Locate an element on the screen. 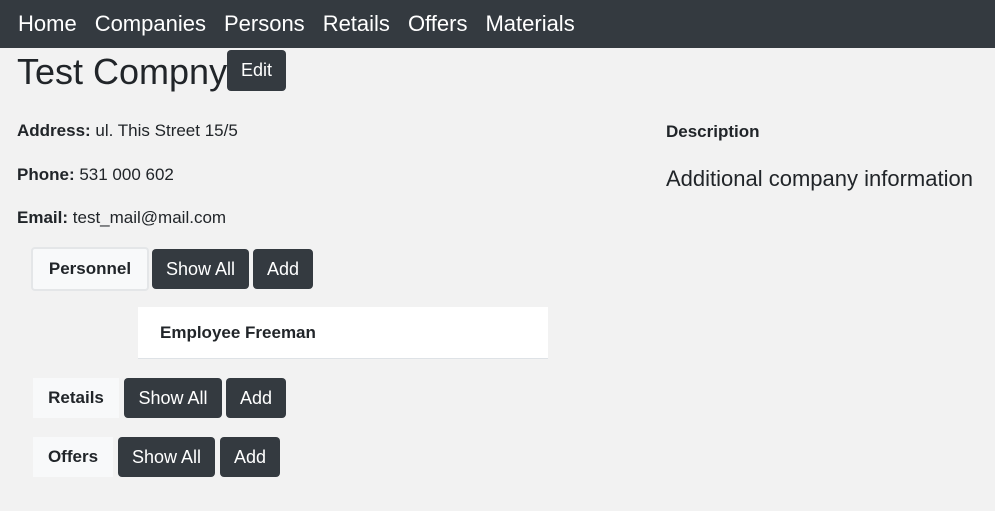 The width and height of the screenshot is (995, 511). nav-materials: Materials is located at coordinates (529, 24).